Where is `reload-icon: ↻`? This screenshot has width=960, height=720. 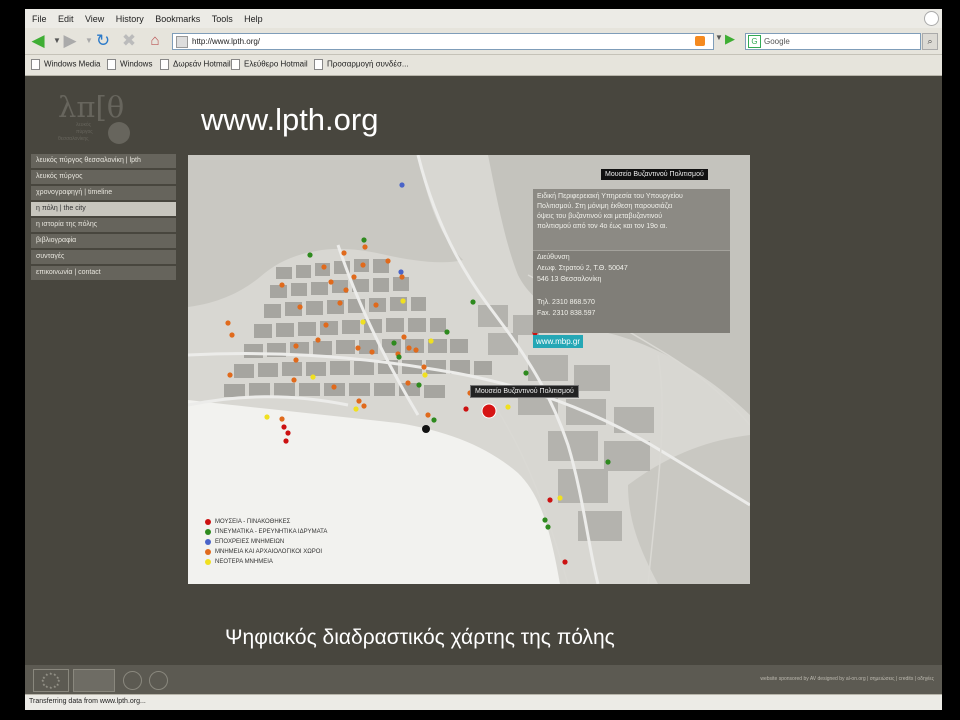 reload-icon: ↻ is located at coordinates (103, 41).